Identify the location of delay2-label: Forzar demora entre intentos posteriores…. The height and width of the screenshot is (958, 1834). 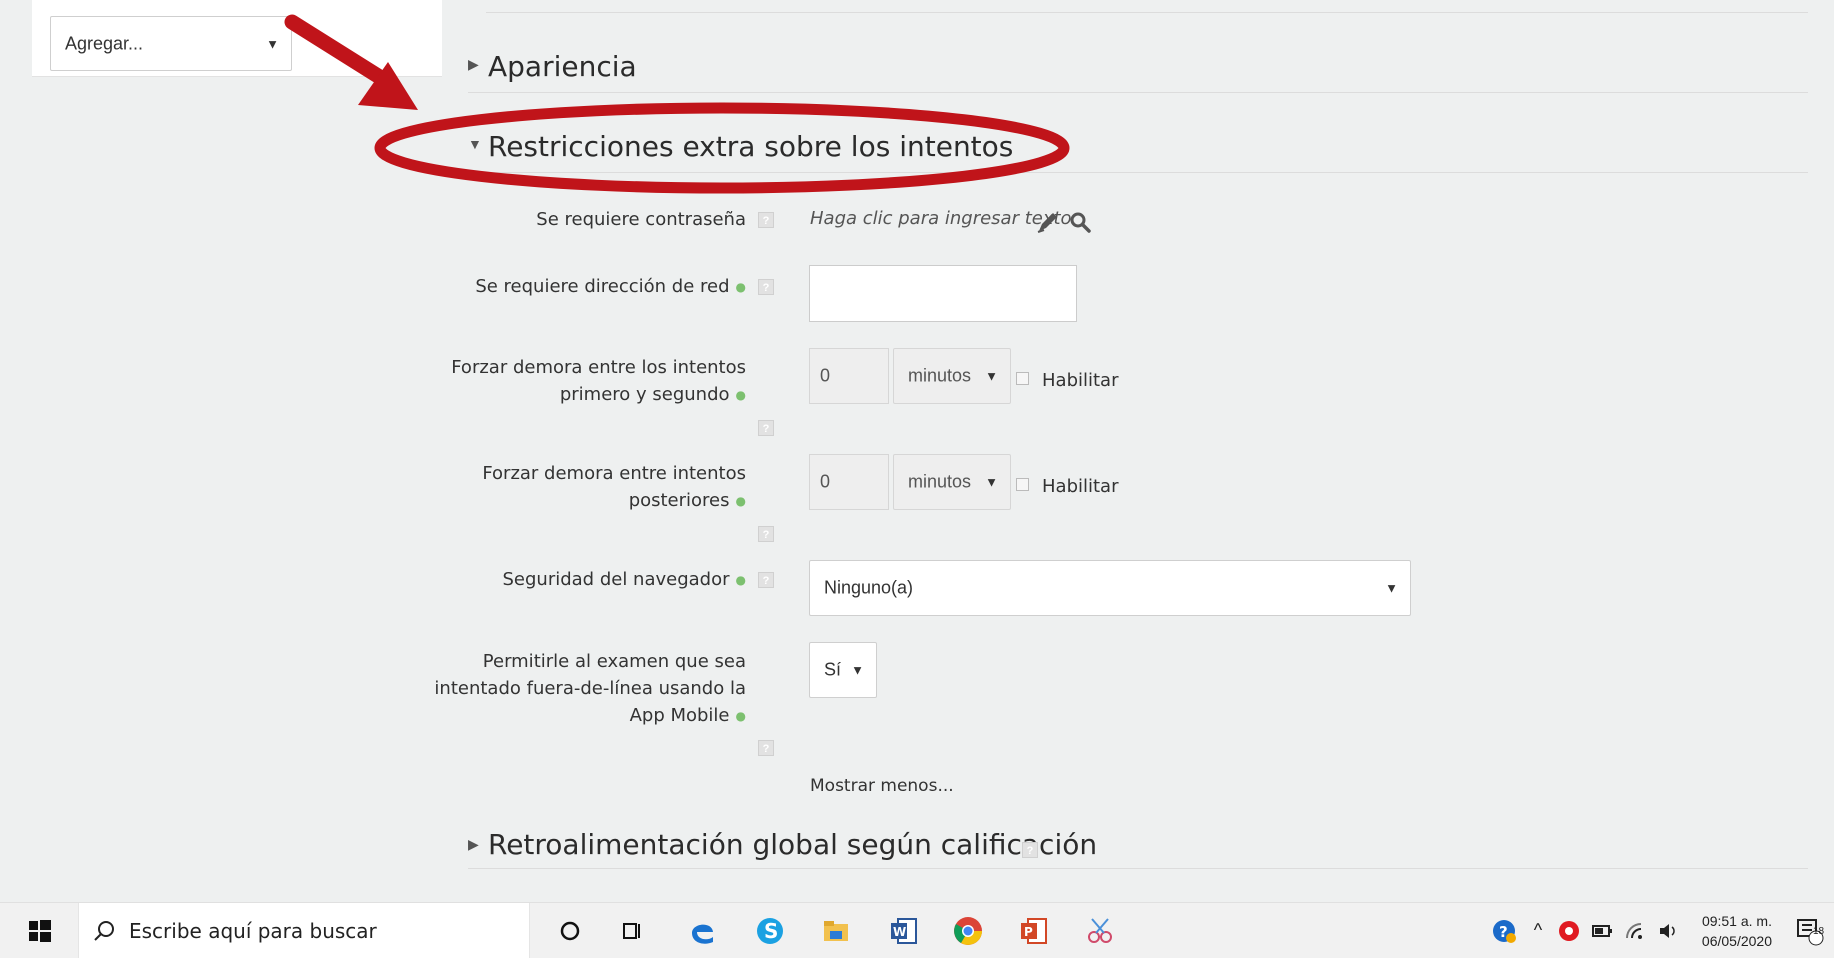
(614, 487).